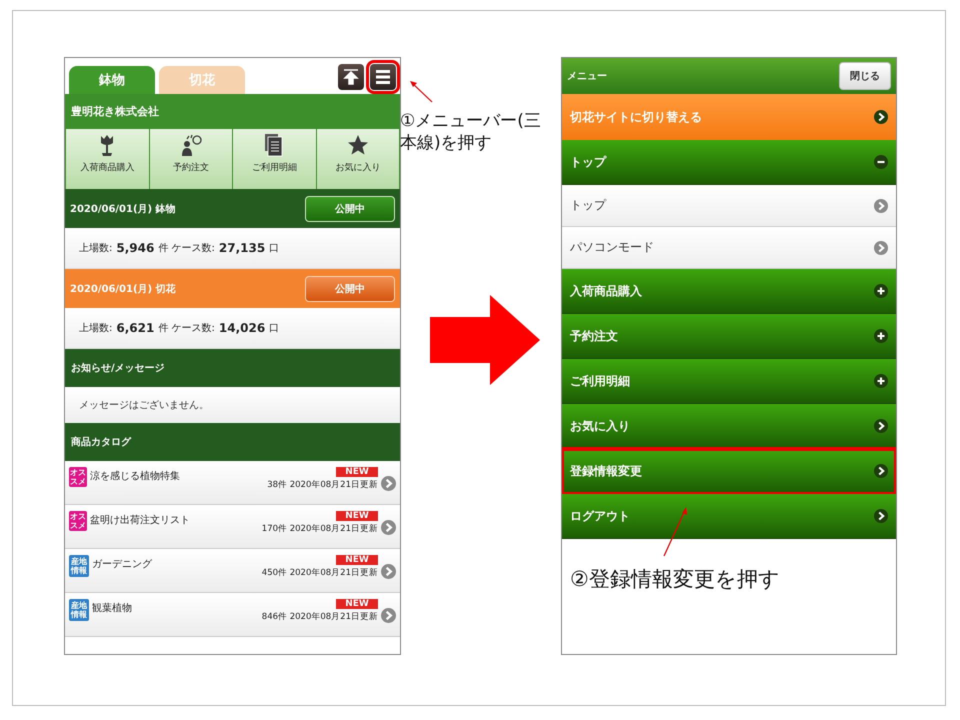 Image resolution: width=960 pixels, height=720 pixels. I want to click on star-icon, so click(358, 145).